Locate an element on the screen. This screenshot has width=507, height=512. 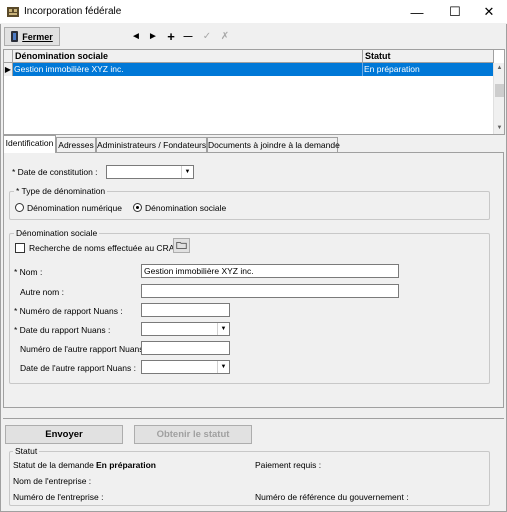
other-nuans-number-label: Numéro de l'autre rapport Nuans : is located at coordinates (84, 349).